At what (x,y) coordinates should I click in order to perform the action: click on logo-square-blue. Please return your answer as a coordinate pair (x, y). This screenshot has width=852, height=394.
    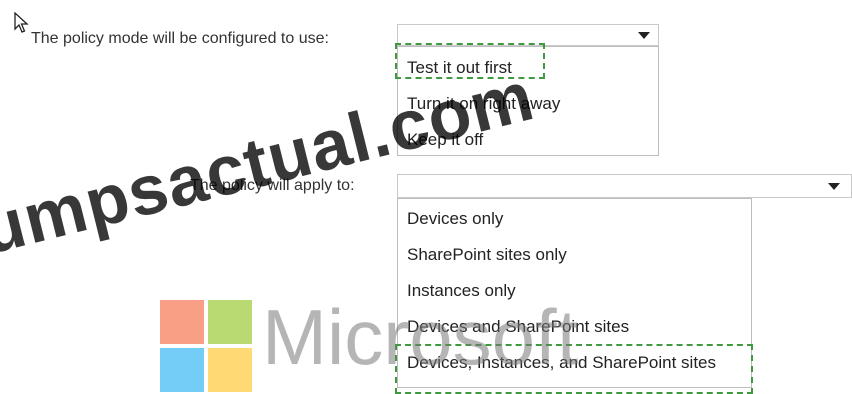
    Looking at the image, I should click on (182, 370).